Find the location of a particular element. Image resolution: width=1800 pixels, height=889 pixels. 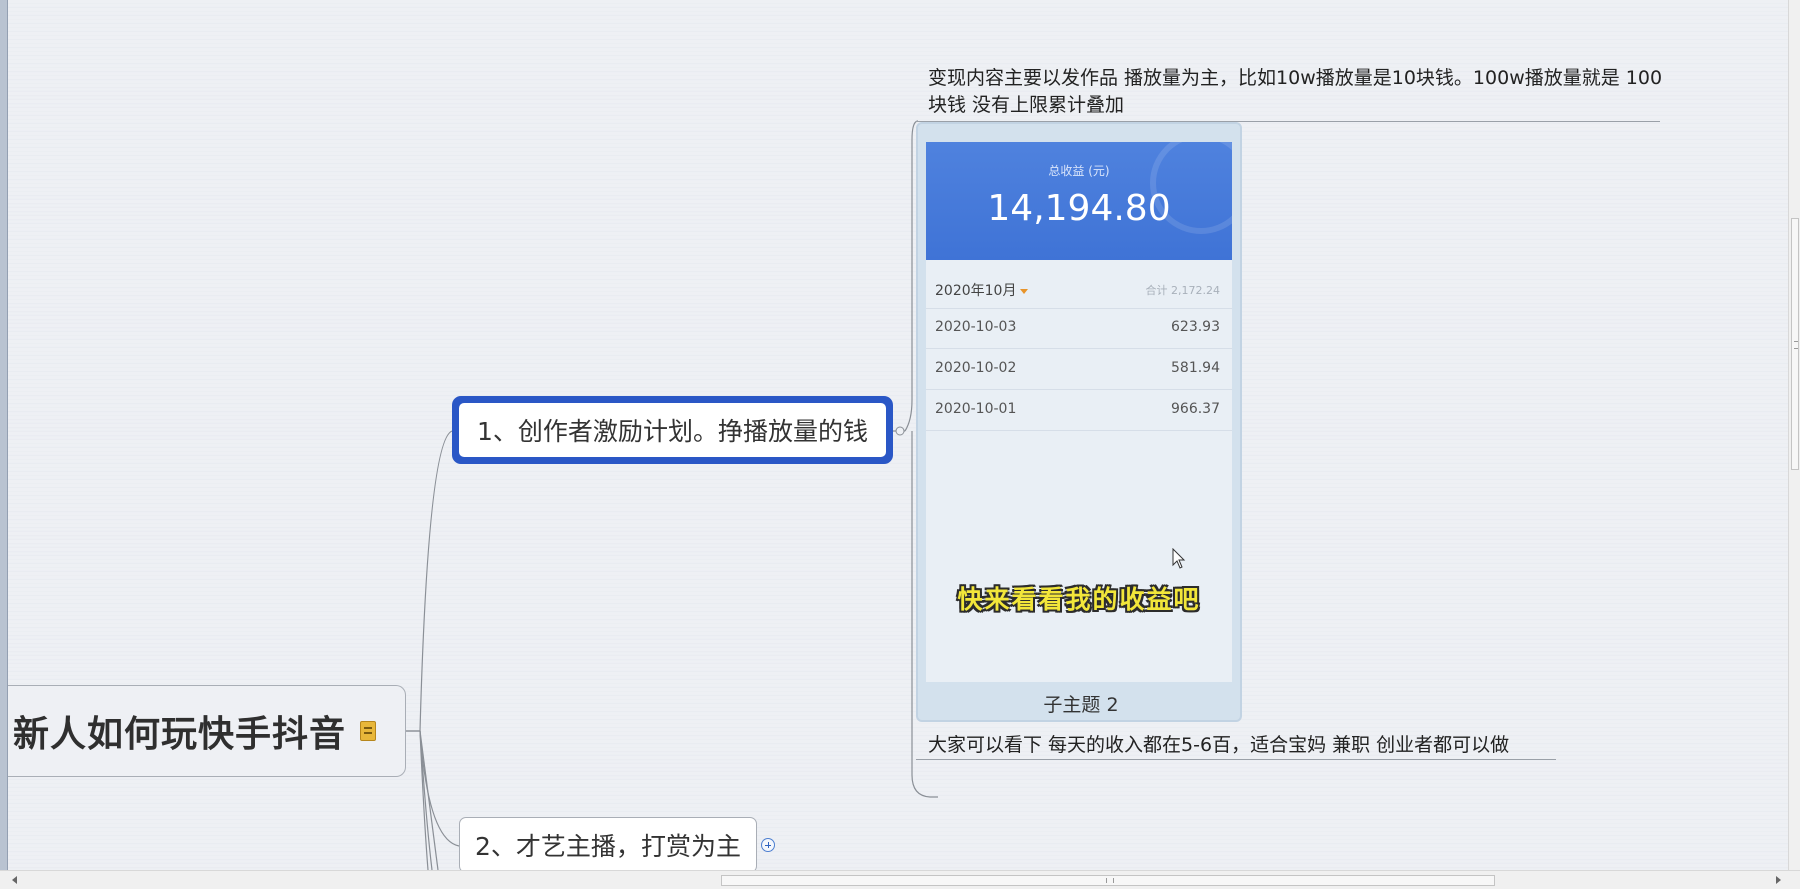

vertical-scrollbar-thumb is located at coordinates (1795, 344).